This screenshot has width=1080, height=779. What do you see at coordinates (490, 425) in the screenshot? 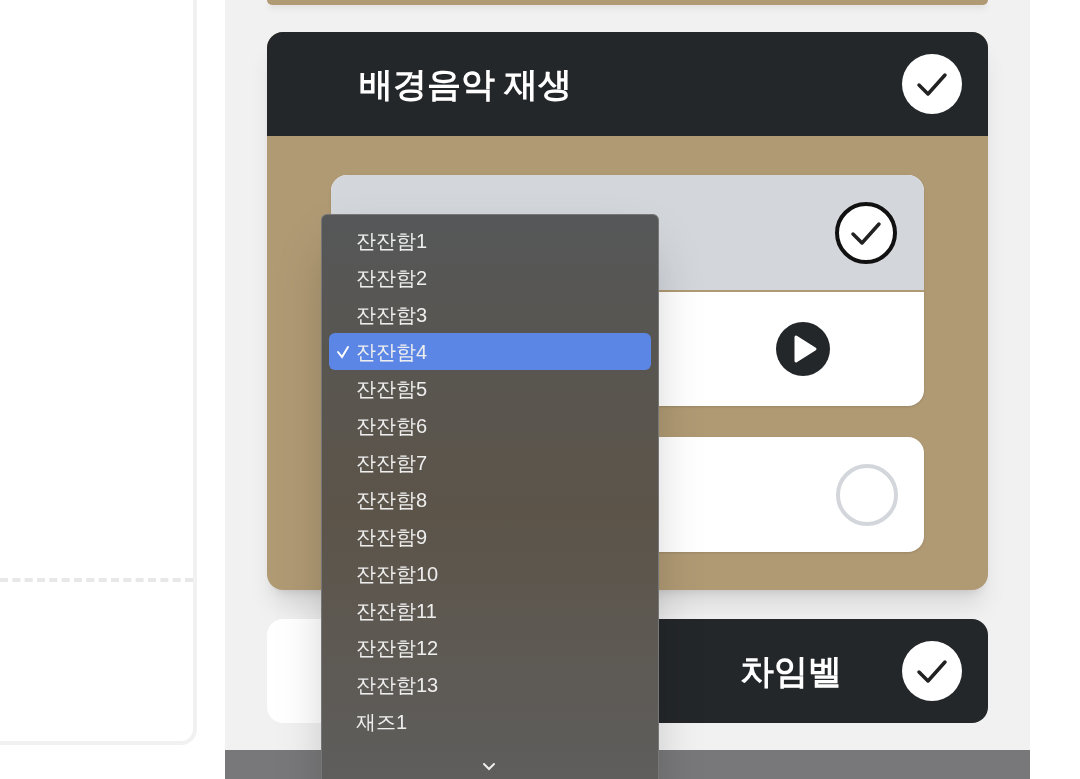
I see `dropdown-item: 잔잔함6` at bounding box center [490, 425].